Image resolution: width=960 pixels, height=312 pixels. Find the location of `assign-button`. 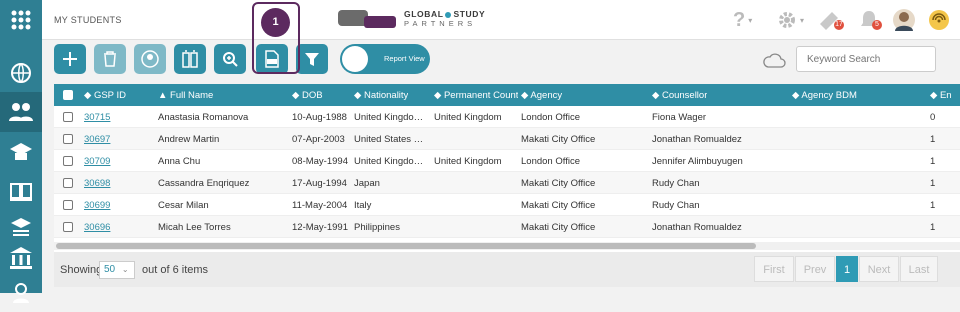

assign-button is located at coordinates (150, 59).